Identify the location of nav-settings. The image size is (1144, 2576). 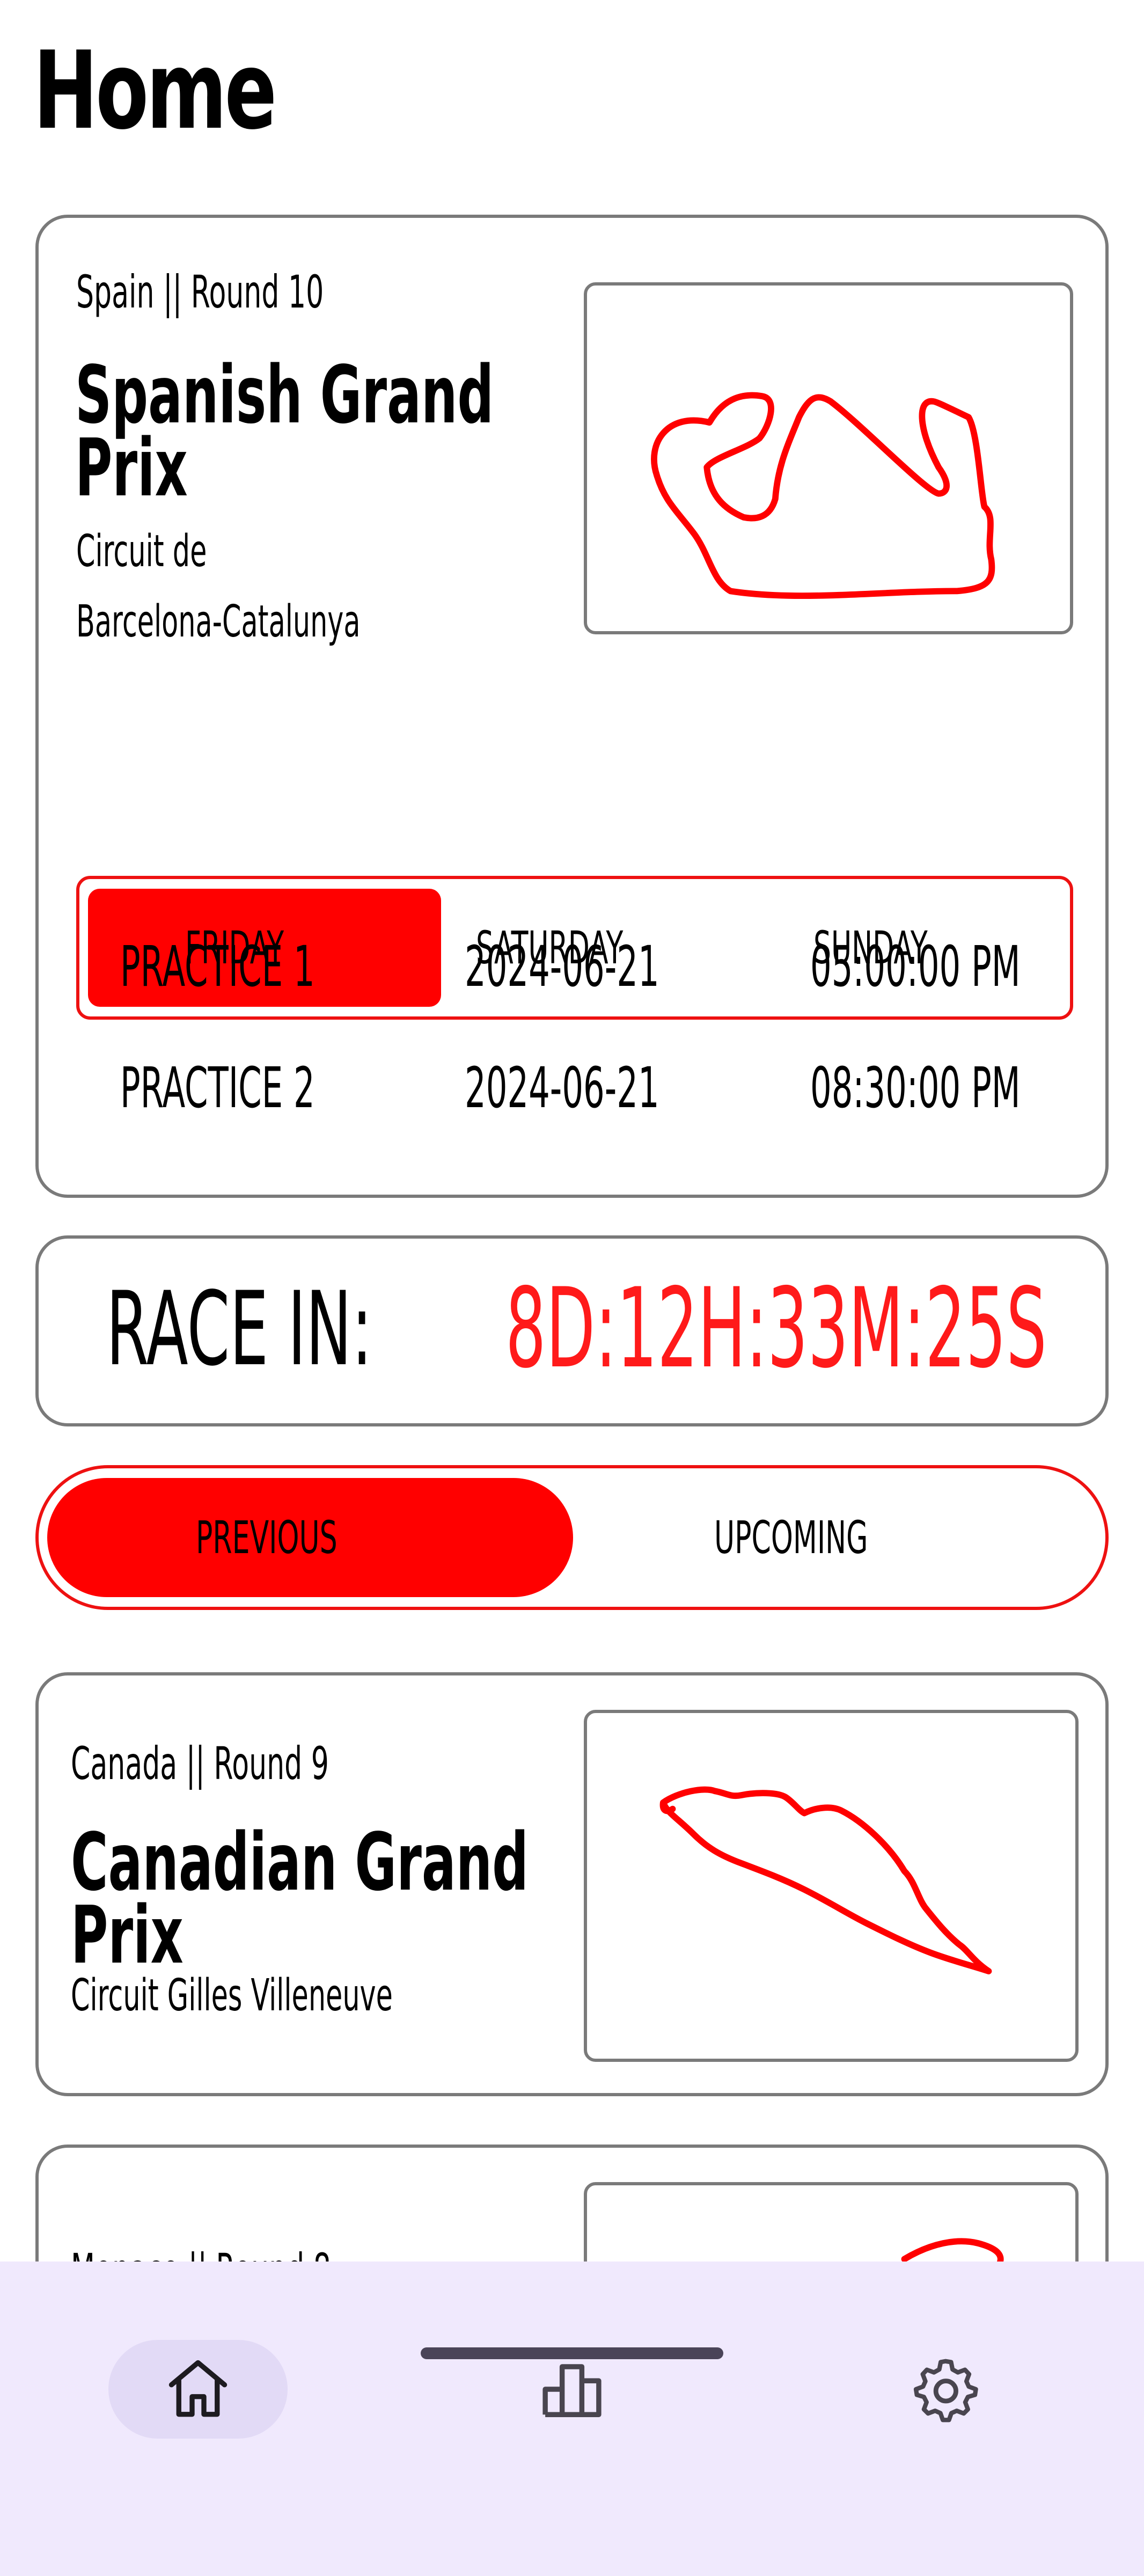
(945, 2389).